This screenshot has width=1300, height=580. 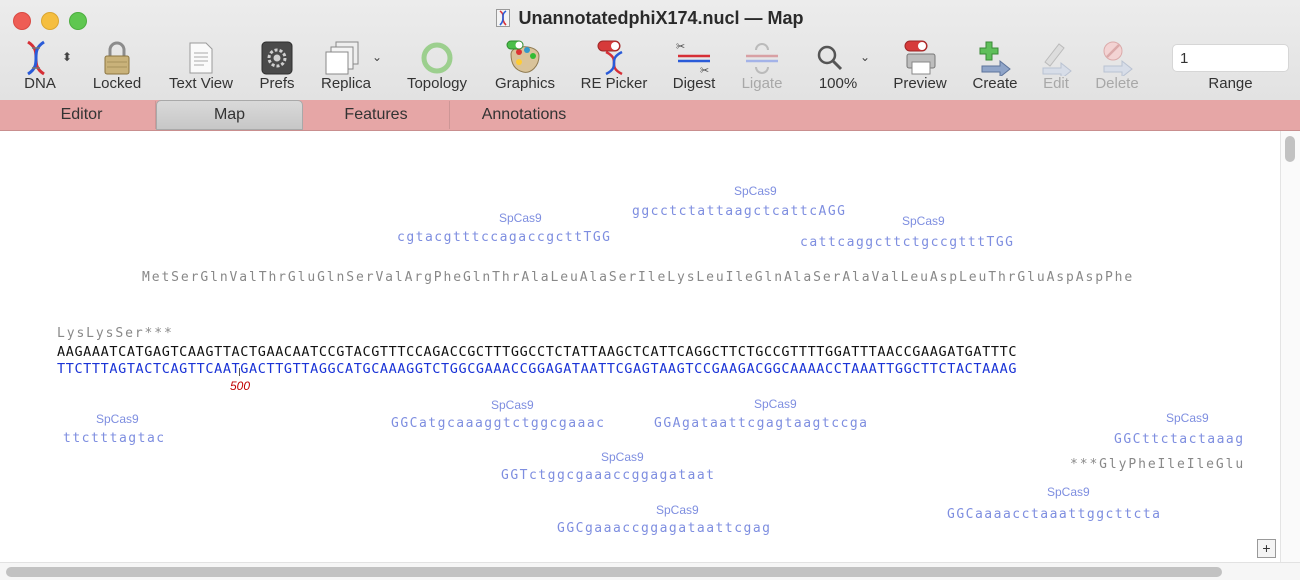 I want to click on text-view-button: Text View, so click(x=201, y=67).